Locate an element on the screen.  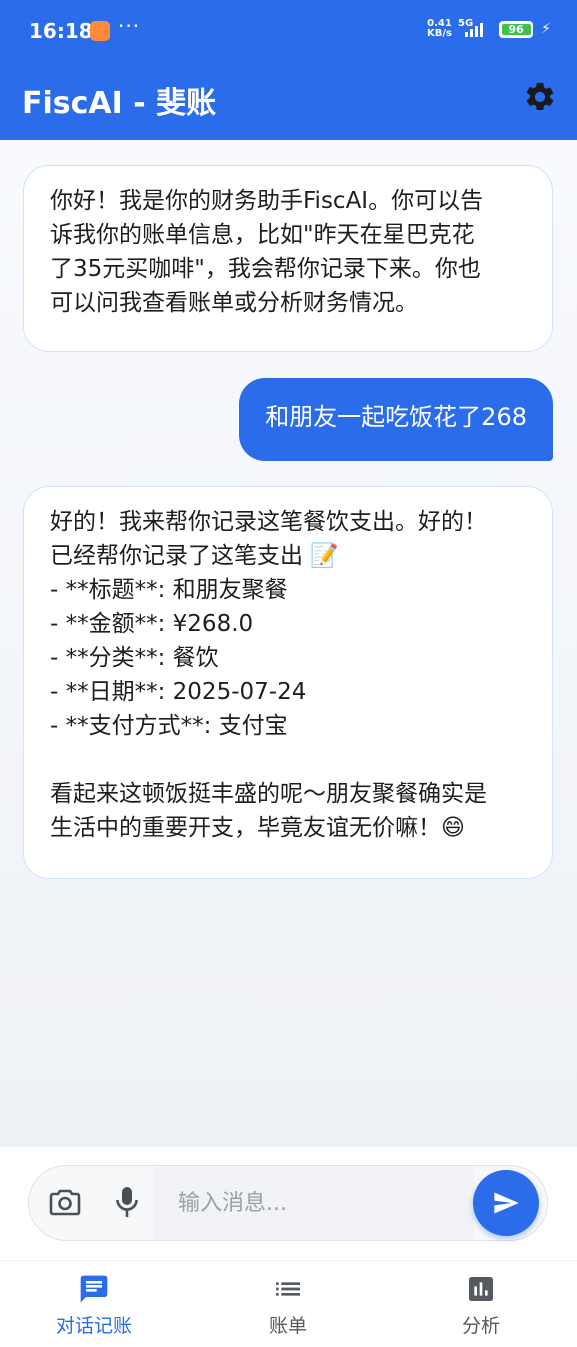
battery-icon: 96 is located at coordinates (516, 29).